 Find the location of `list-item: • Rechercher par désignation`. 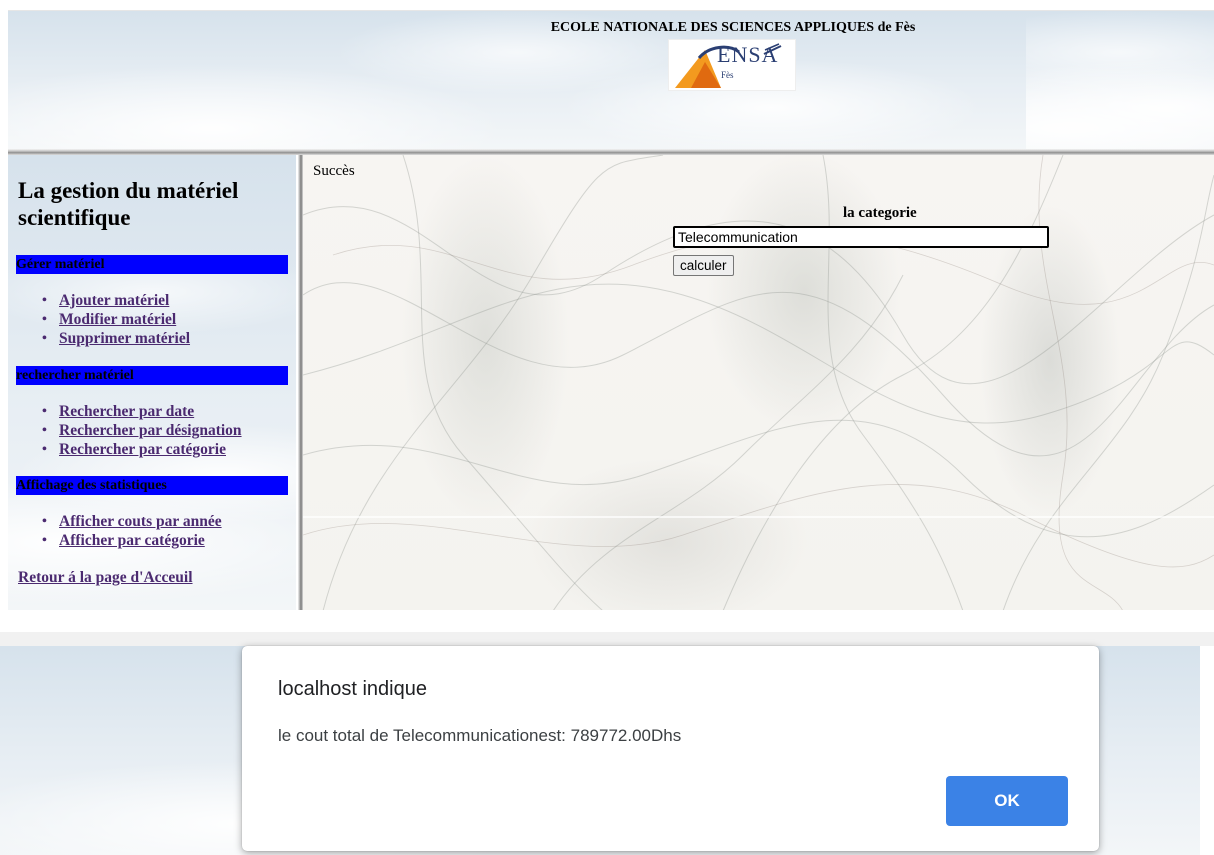

list-item: • Rechercher par désignation is located at coordinates (142, 430).